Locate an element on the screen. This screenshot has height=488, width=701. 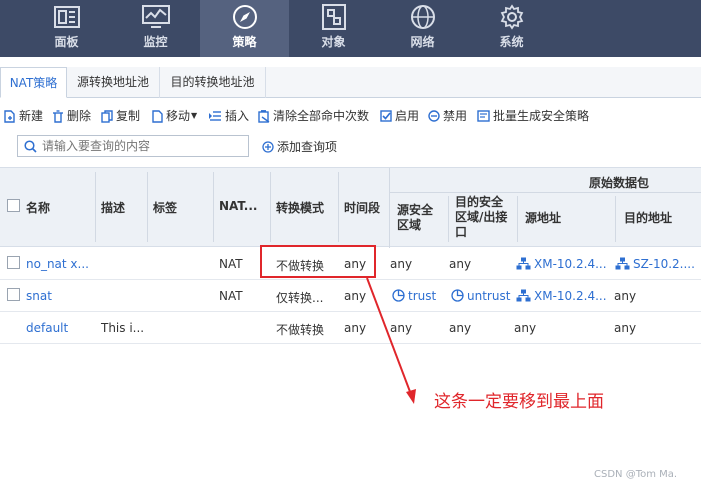
annotation-arrow is located at coordinates (391, 340).